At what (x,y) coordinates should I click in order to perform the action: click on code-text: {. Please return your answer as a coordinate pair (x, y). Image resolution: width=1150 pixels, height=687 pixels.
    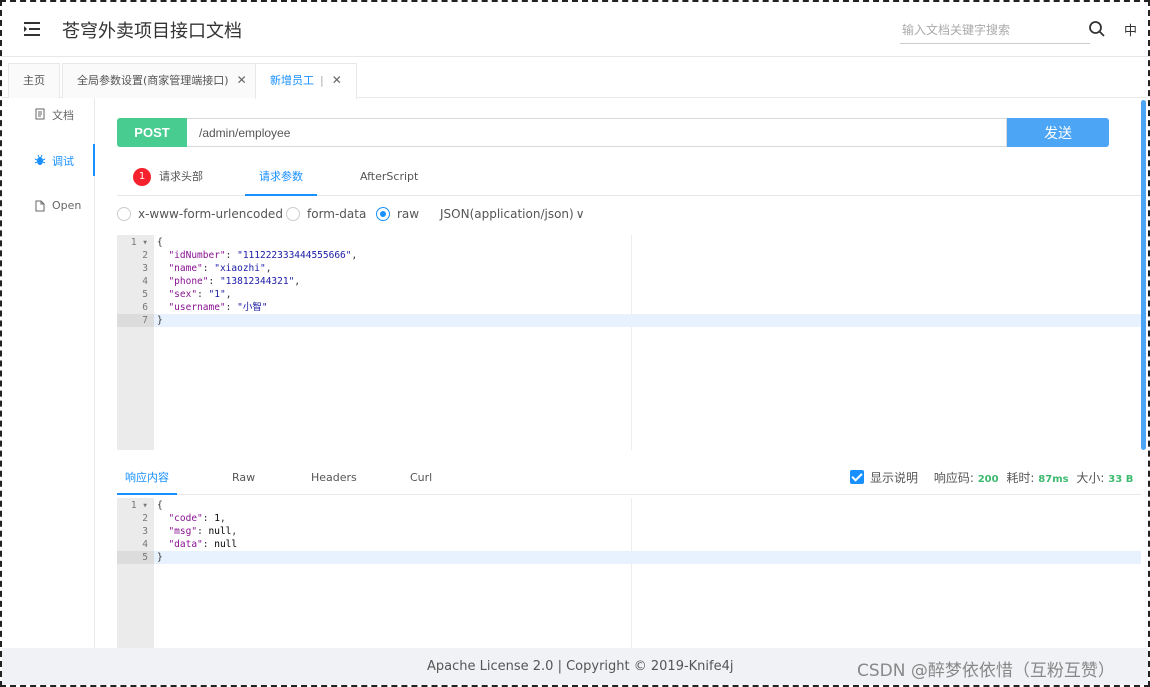
    Looking at the image, I should click on (160, 242).